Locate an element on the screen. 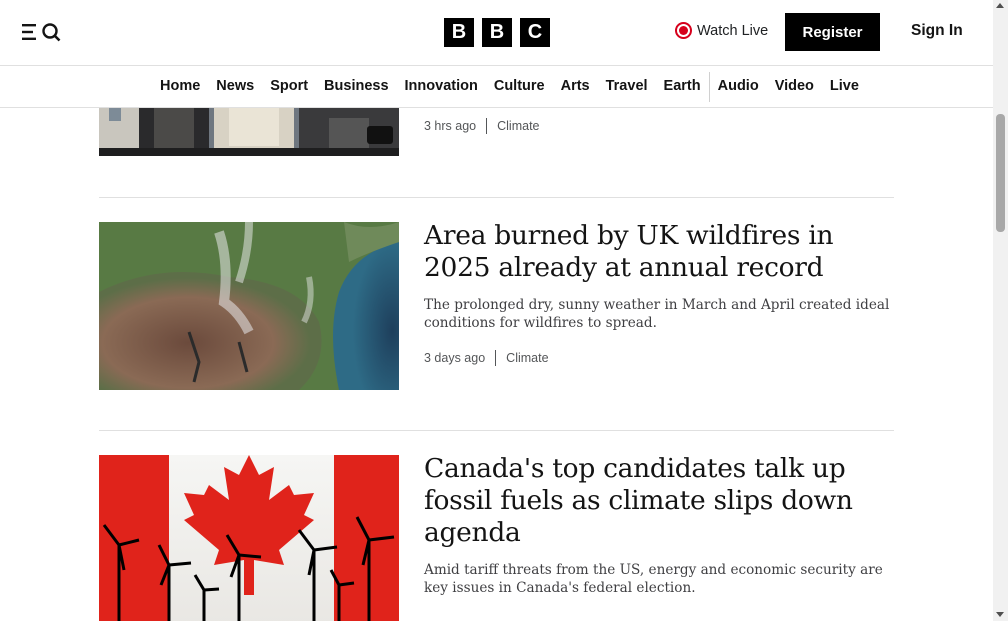 The width and height of the screenshot is (1008, 621). story-text: 3 hrs ago Climate is located at coordinates (659, 126).